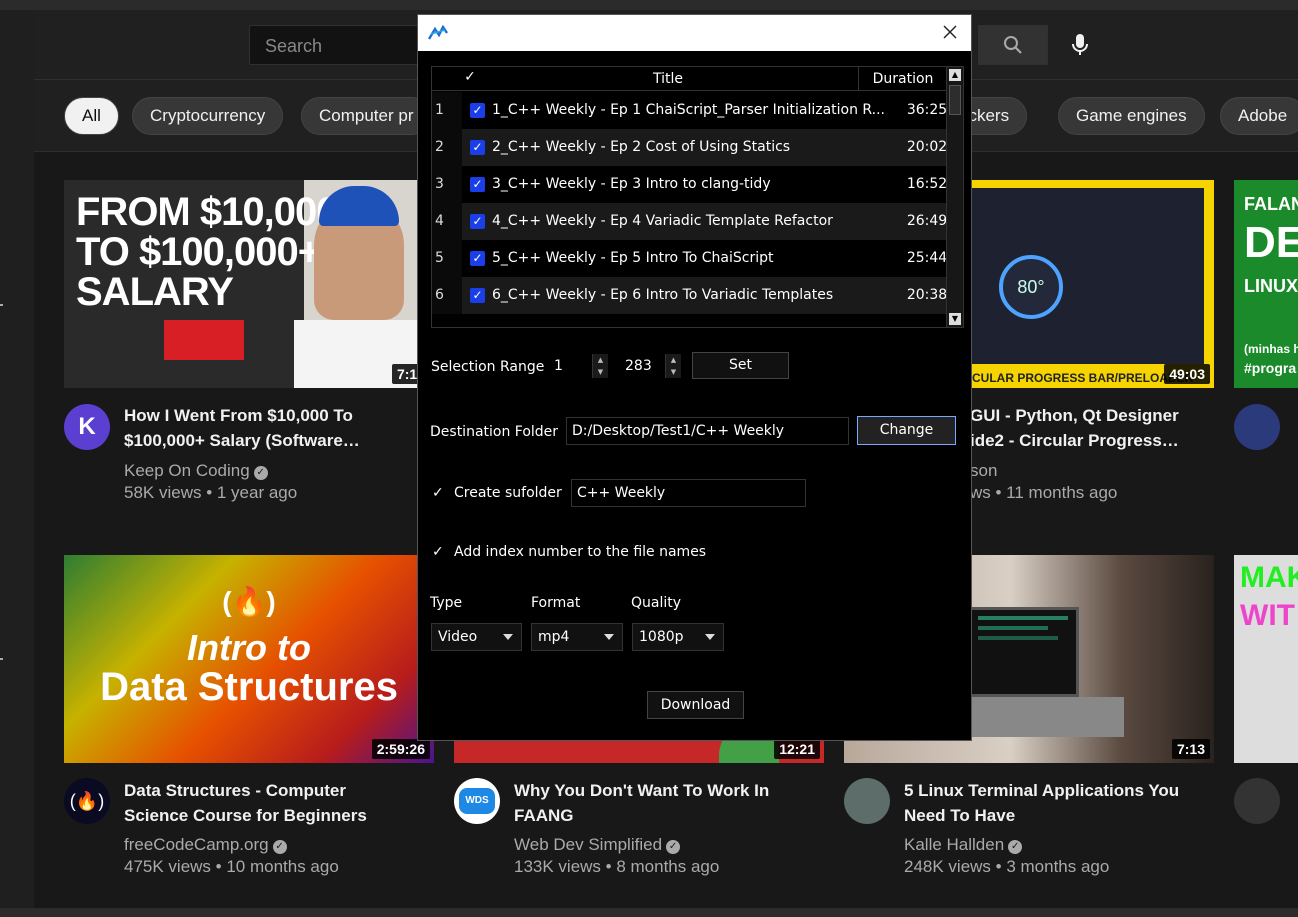 The width and height of the screenshot is (1298, 917). What do you see at coordinates (470, 78) in the screenshot?
I see `select-all-checkbox: ✓` at bounding box center [470, 78].